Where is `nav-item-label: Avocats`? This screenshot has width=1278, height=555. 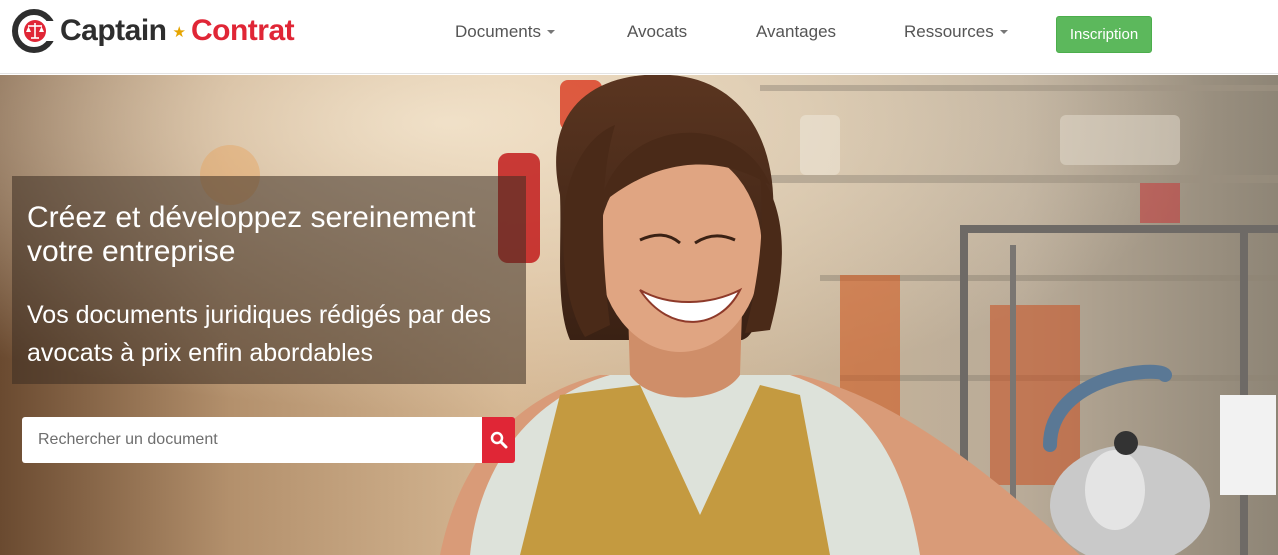
nav-item-label: Avocats is located at coordinates (657, 31).